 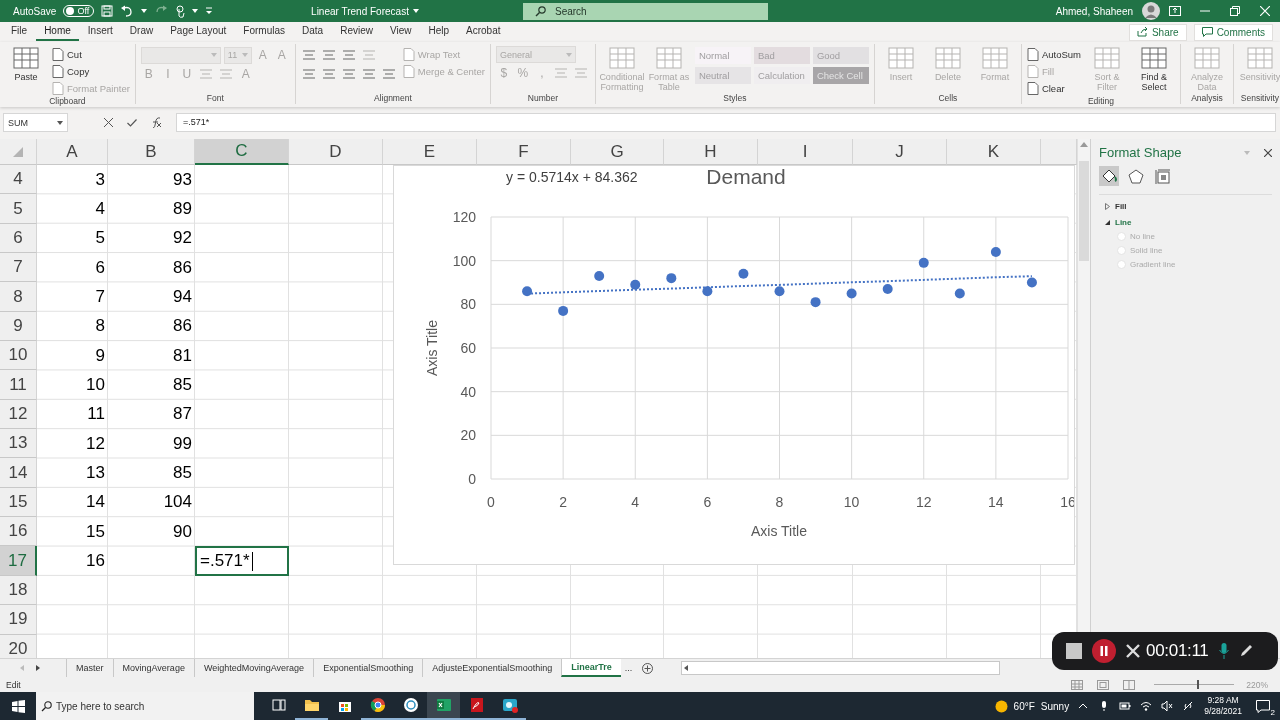 I want to click on axis-tick-label: 6, so click(x=707, y=502).